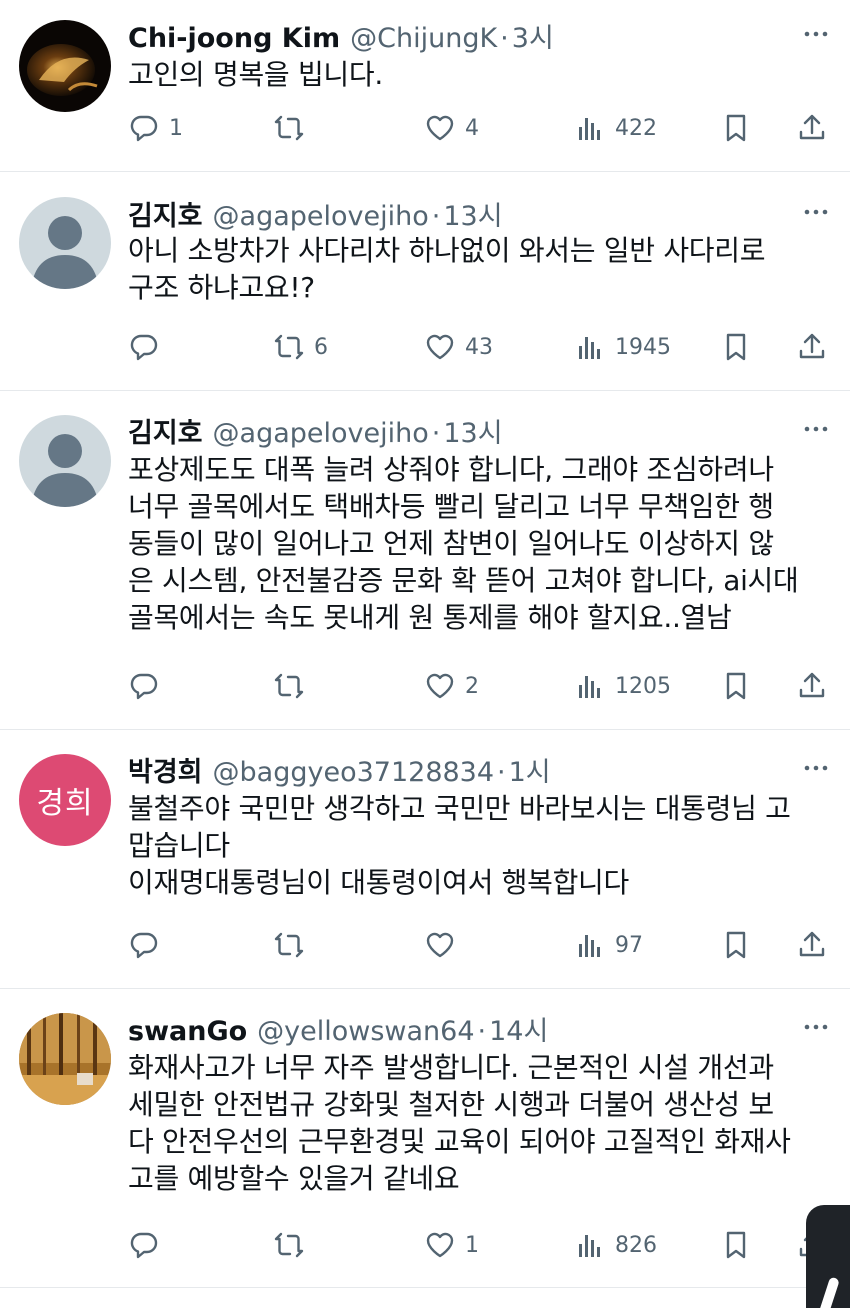 Image resolution: width=850 pixels, height=1308 pixels. Describe the element at coordinates (828, 1256) in the screenshot. I see `scroll-handle` at that location.